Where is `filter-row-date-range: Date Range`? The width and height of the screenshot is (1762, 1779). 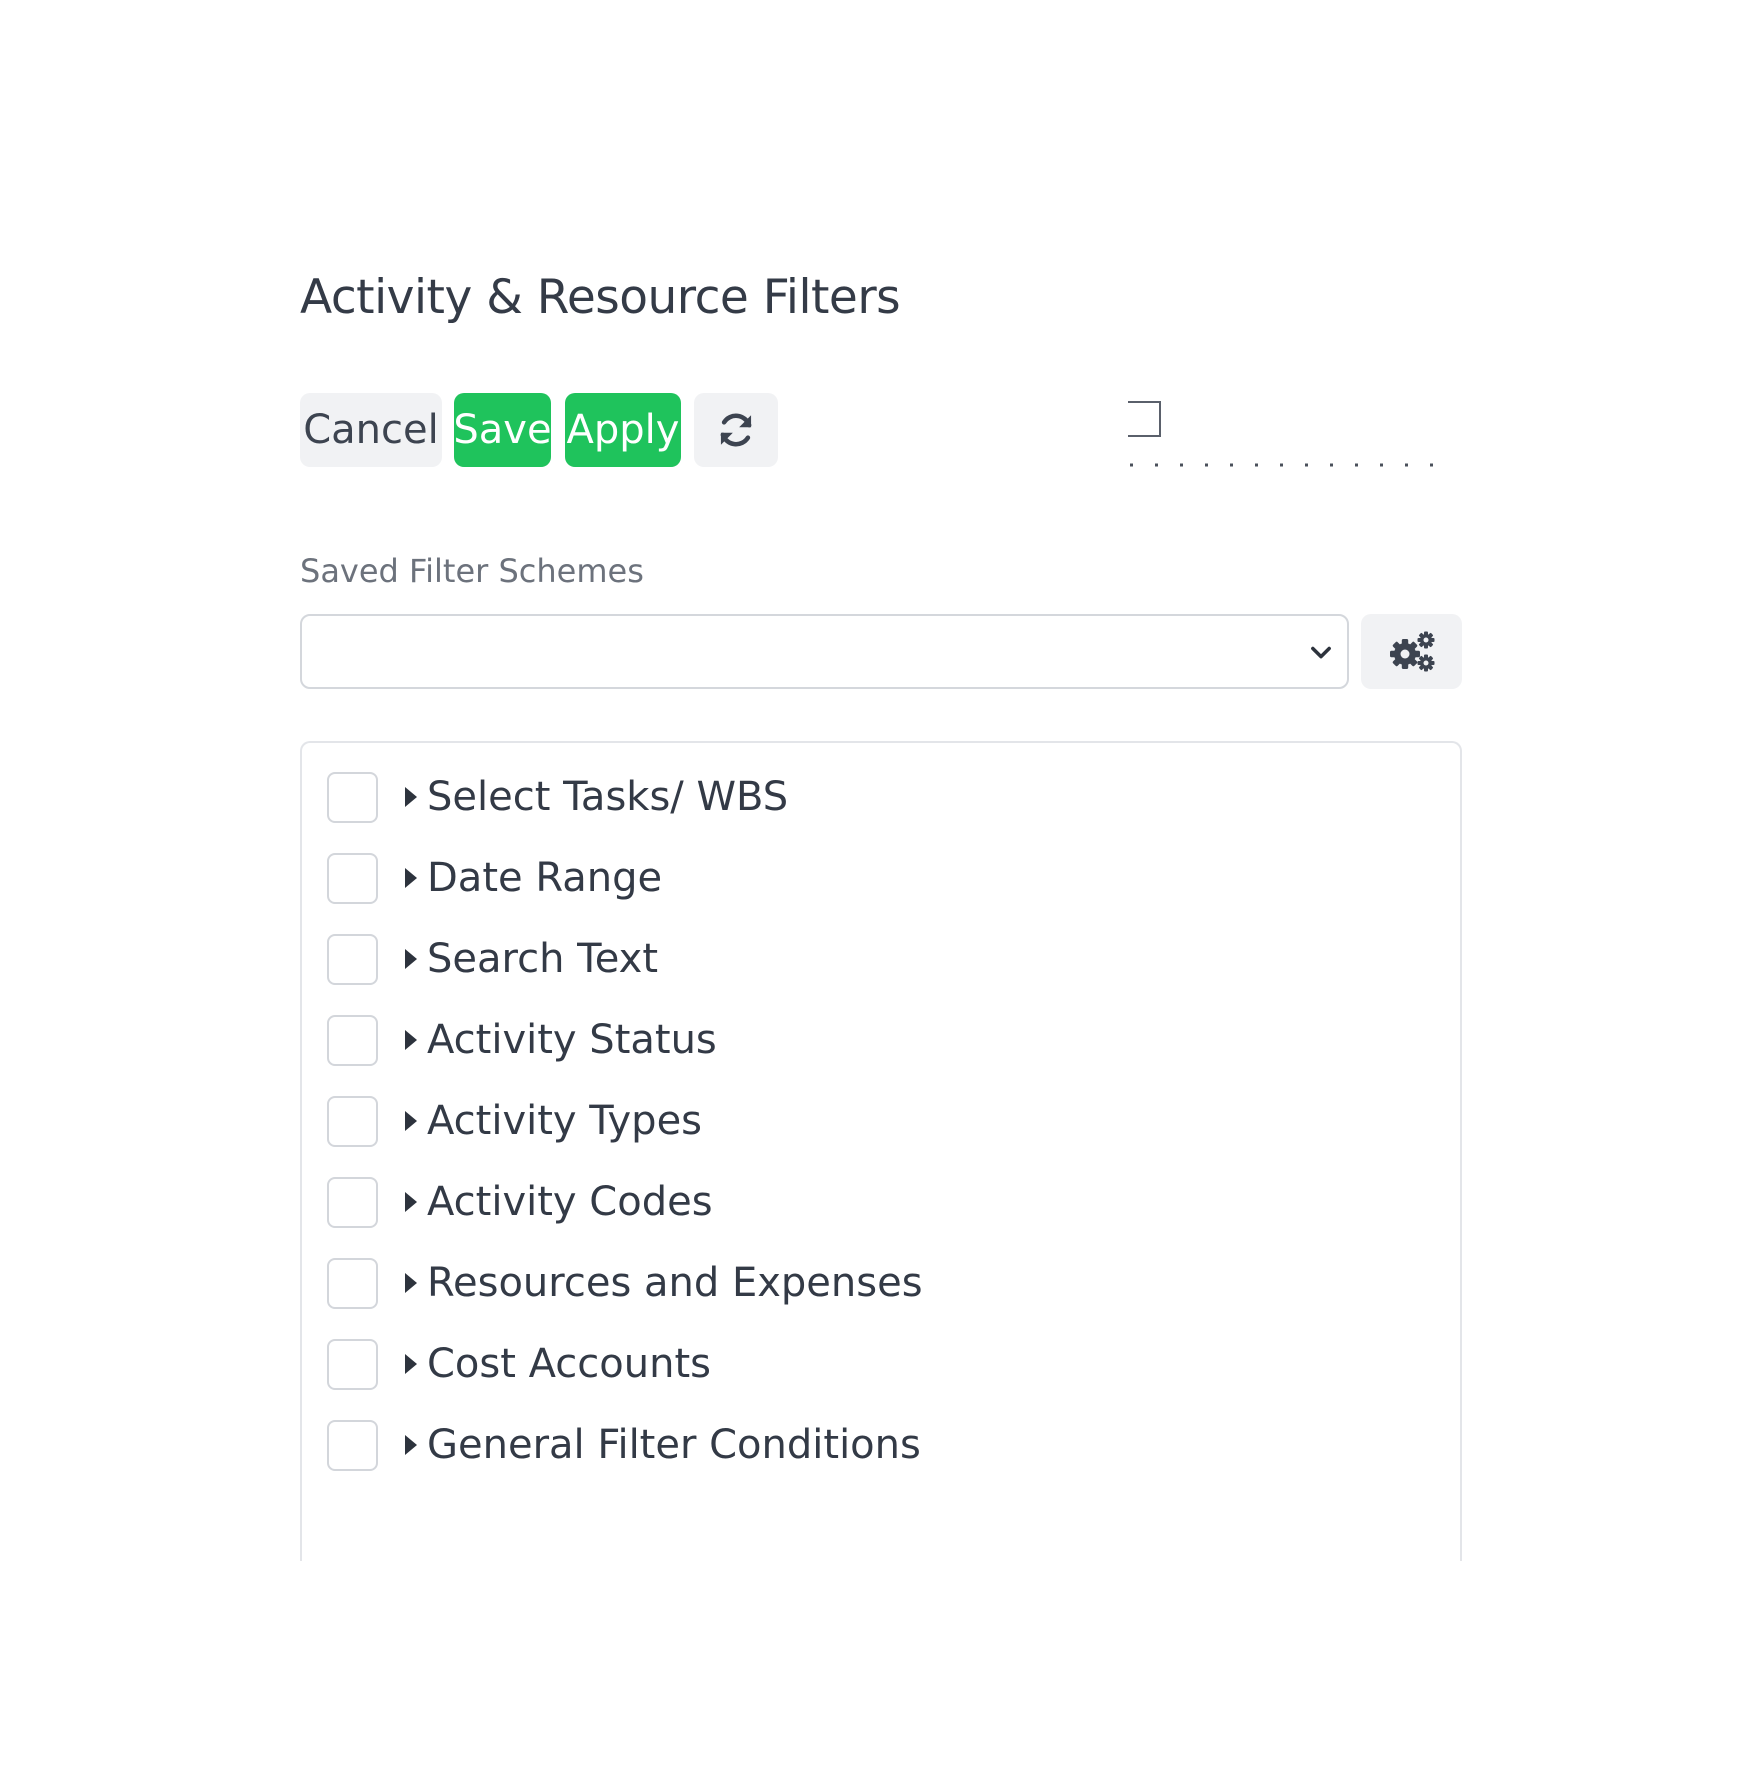
filter-row-date-range: Date Range is located at coordinates (495, 878).